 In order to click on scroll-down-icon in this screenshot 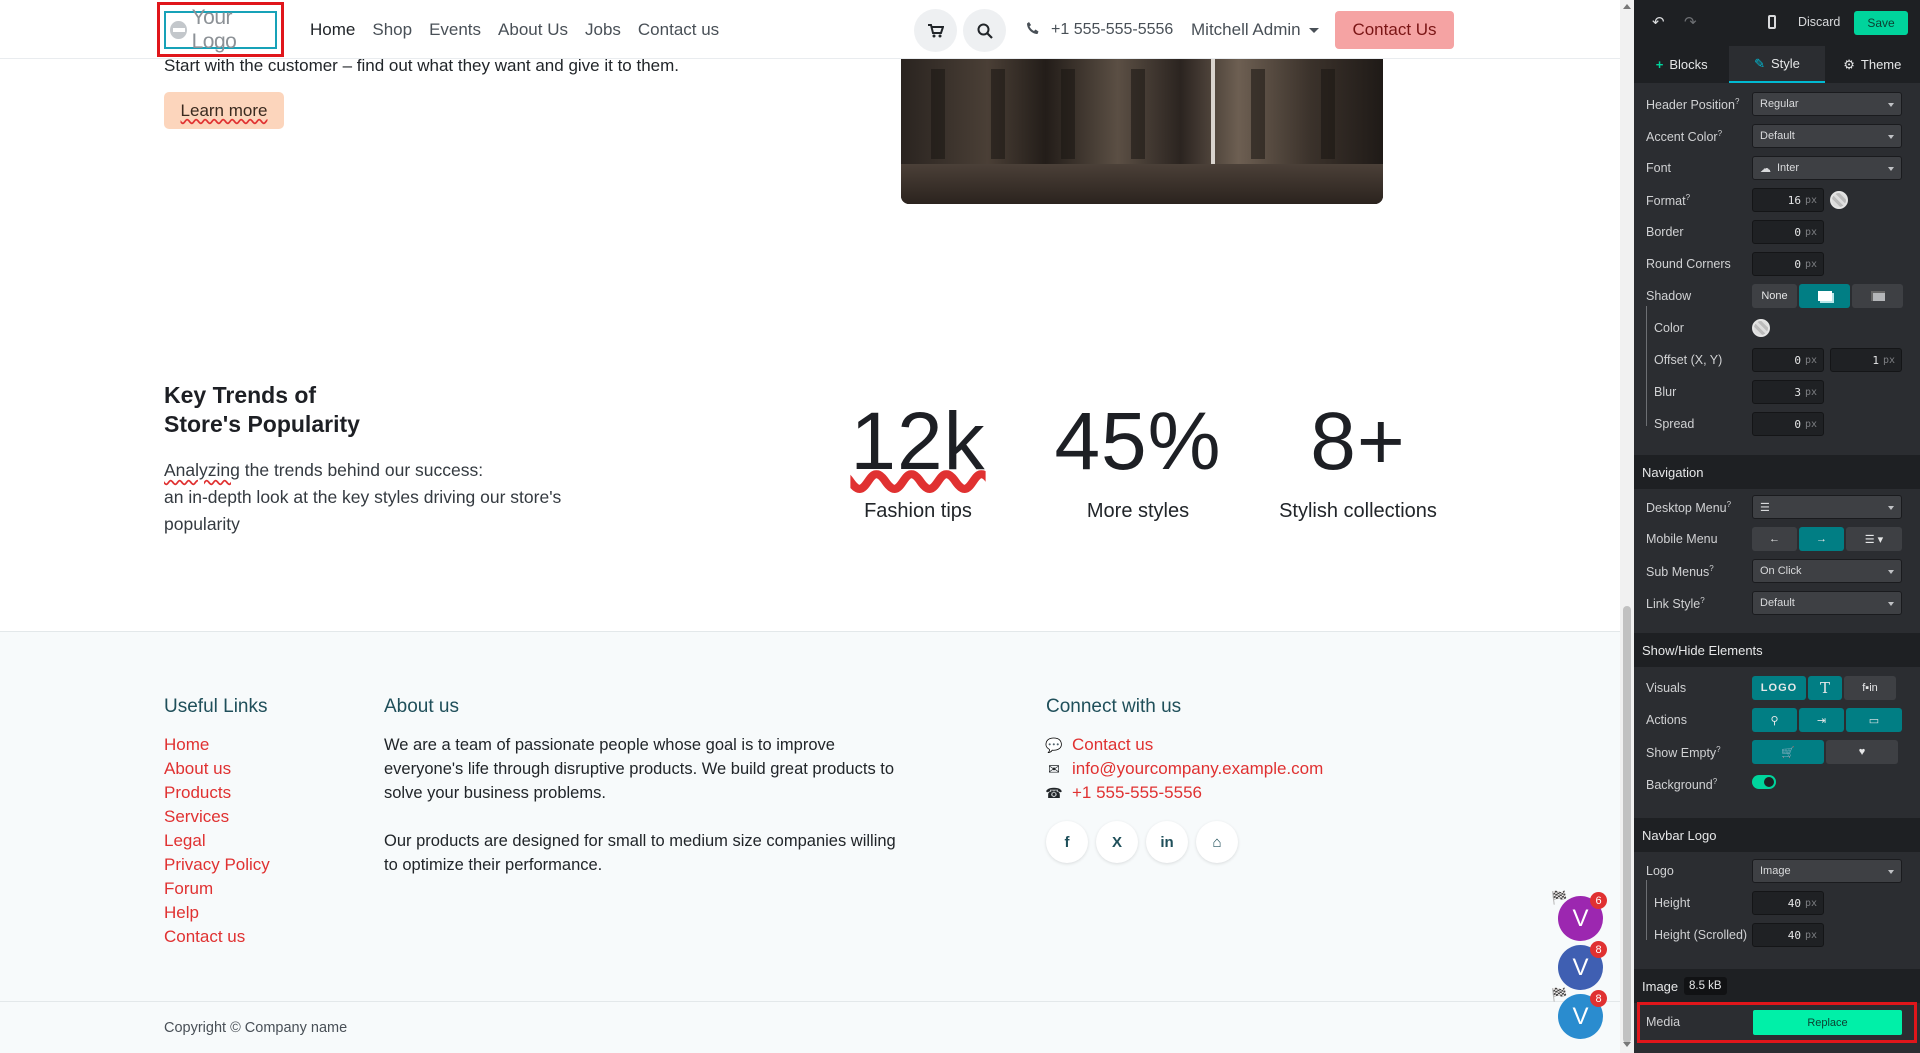, I will do `click(1627, 1044)`.